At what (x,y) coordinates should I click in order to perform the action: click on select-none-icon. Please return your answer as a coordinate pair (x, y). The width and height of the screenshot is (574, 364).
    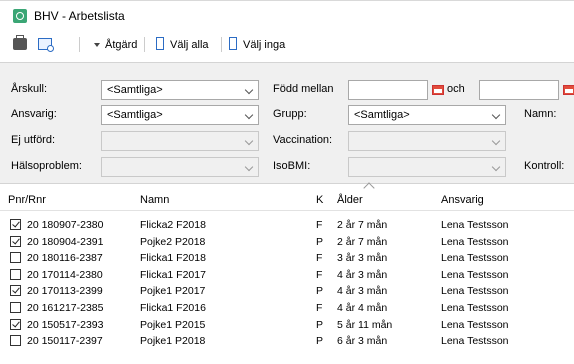
    Looking at the image, I should click on (233, 43).